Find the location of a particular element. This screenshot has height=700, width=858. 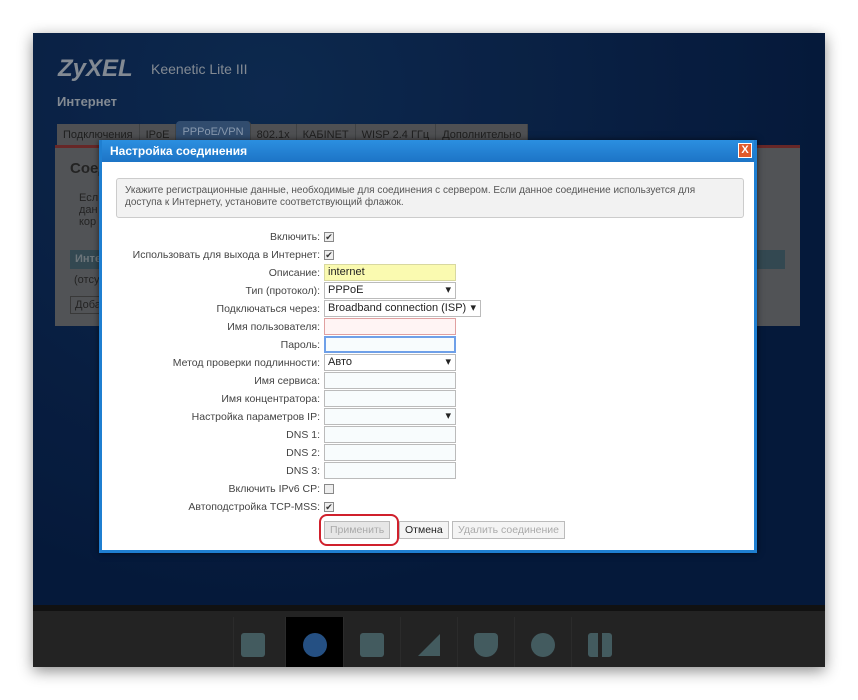

connect-via-select: Broadband connection (ISP) is located at coordinates (402, 308).